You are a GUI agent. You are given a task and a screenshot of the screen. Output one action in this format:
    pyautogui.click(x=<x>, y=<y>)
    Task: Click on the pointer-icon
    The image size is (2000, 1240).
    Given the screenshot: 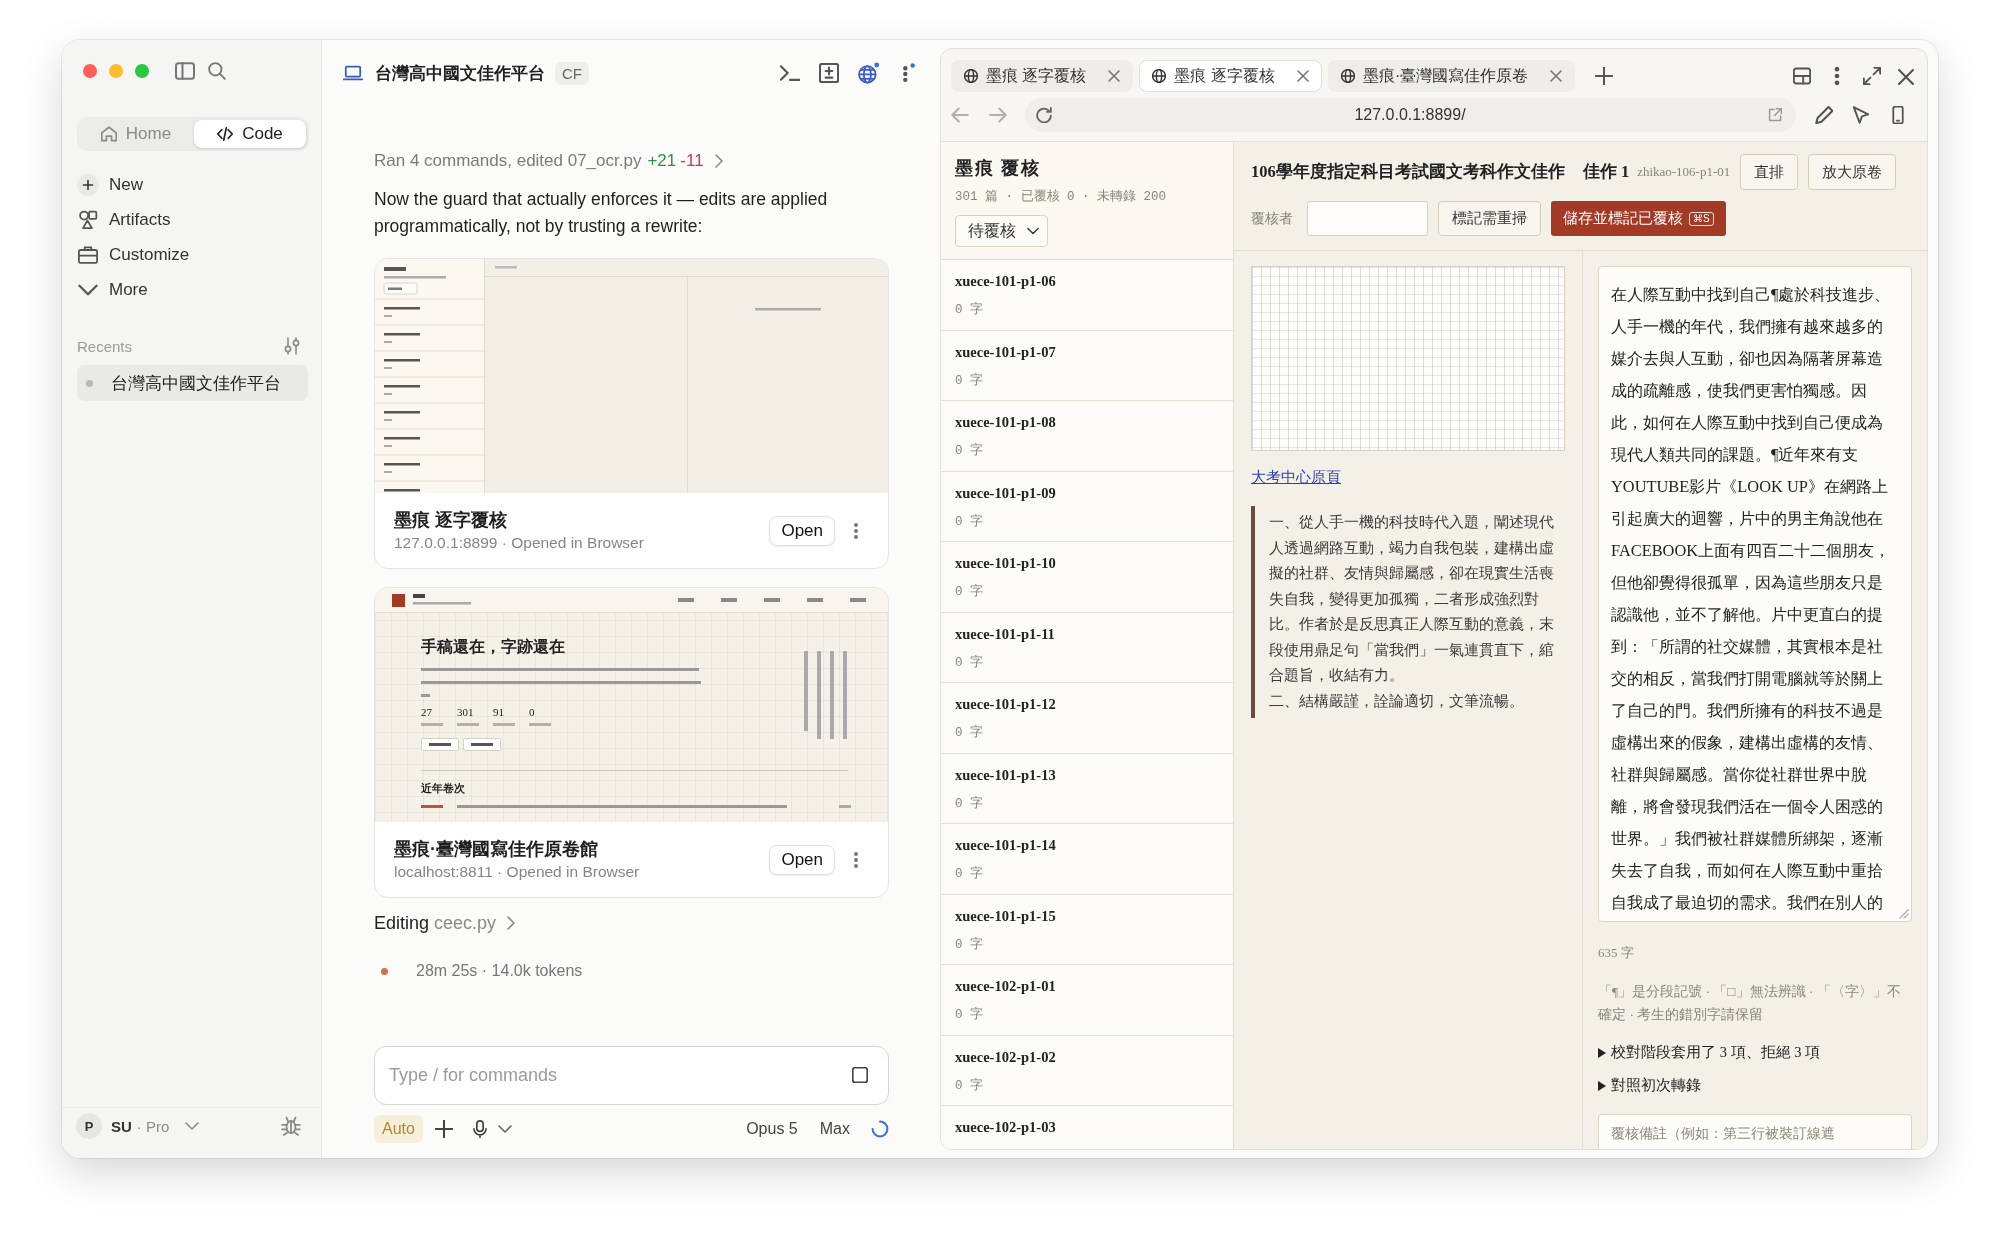 What is the action you would take?
    pyautogui.click(x=1861, y=114)
    